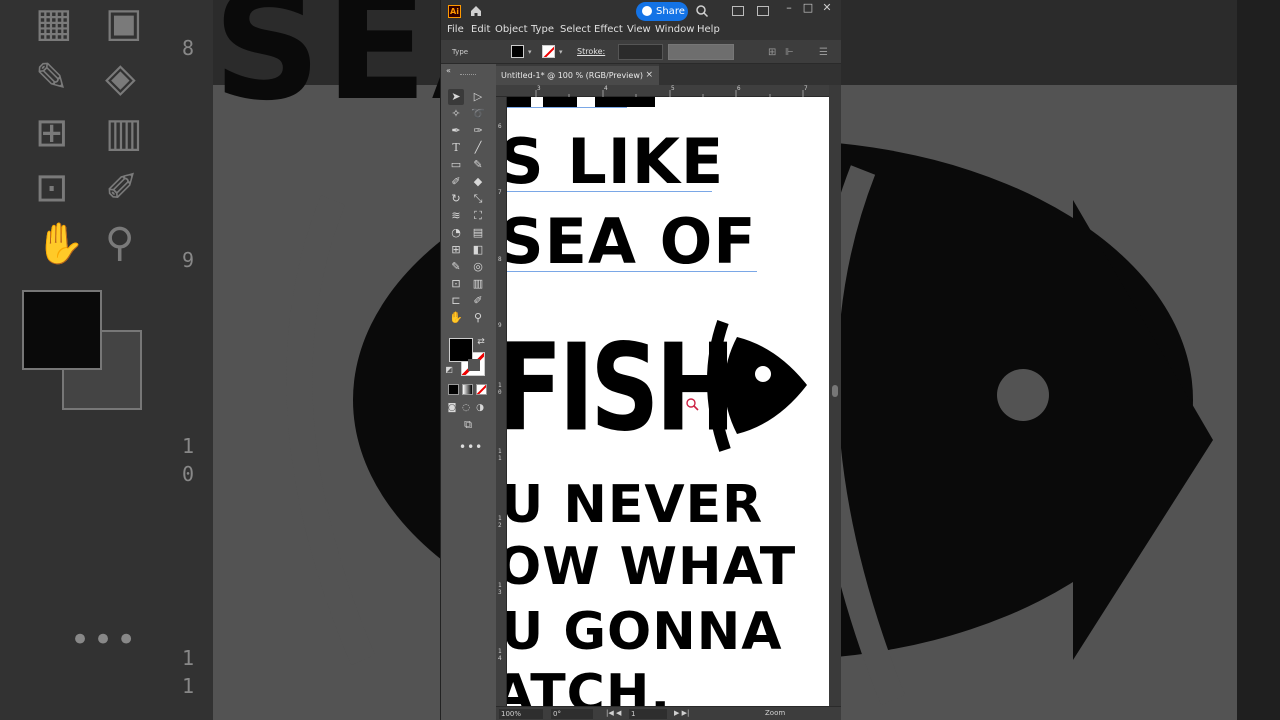 The height and width of the screenshot is (720, 1280). I want to click on more-tools-icon: •••, so click(471, 447).